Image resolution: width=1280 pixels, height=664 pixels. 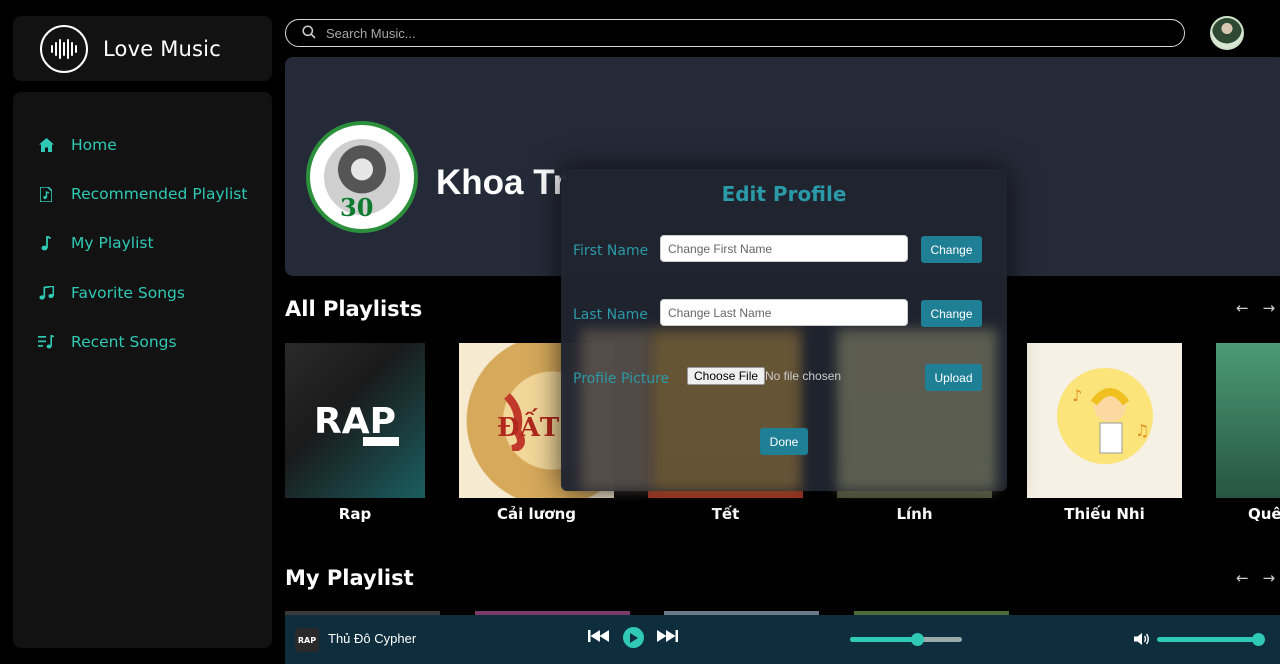 What do you see at coordinates (953, 377) in the screenshot?
I see `upload-button: Upload` at bounding box center [953, 377].